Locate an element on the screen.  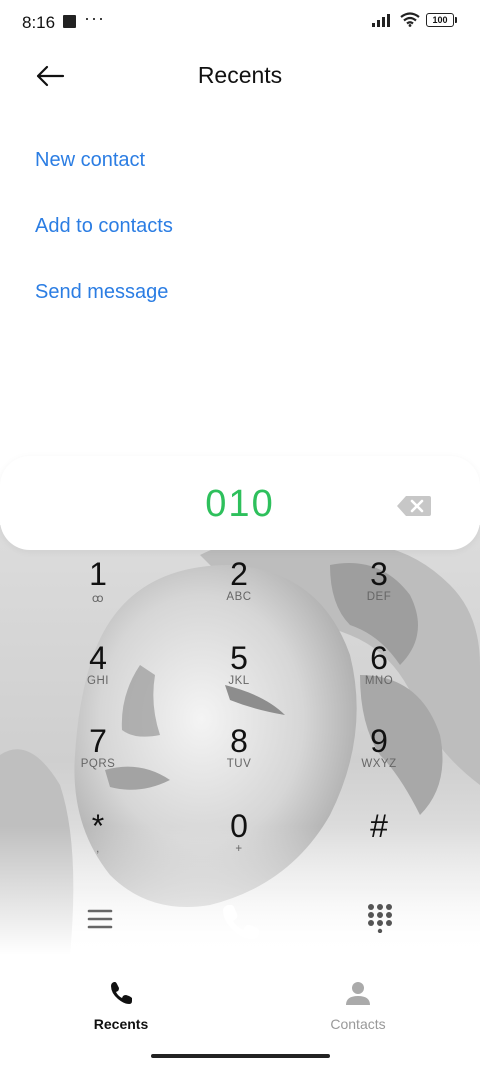
status-bar: 8:16 ··· 100 is located at coordinates (240, 23).